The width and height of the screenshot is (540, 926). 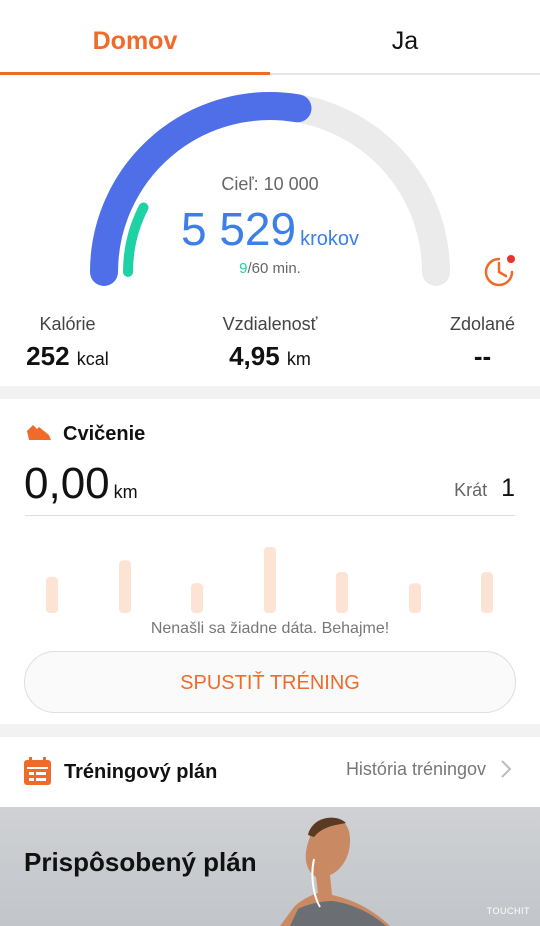 What do you see at coordinates (270, 324) in the screenshot?
I see `distance-label: Vzdialenosť` at bounding box center [270, 324].